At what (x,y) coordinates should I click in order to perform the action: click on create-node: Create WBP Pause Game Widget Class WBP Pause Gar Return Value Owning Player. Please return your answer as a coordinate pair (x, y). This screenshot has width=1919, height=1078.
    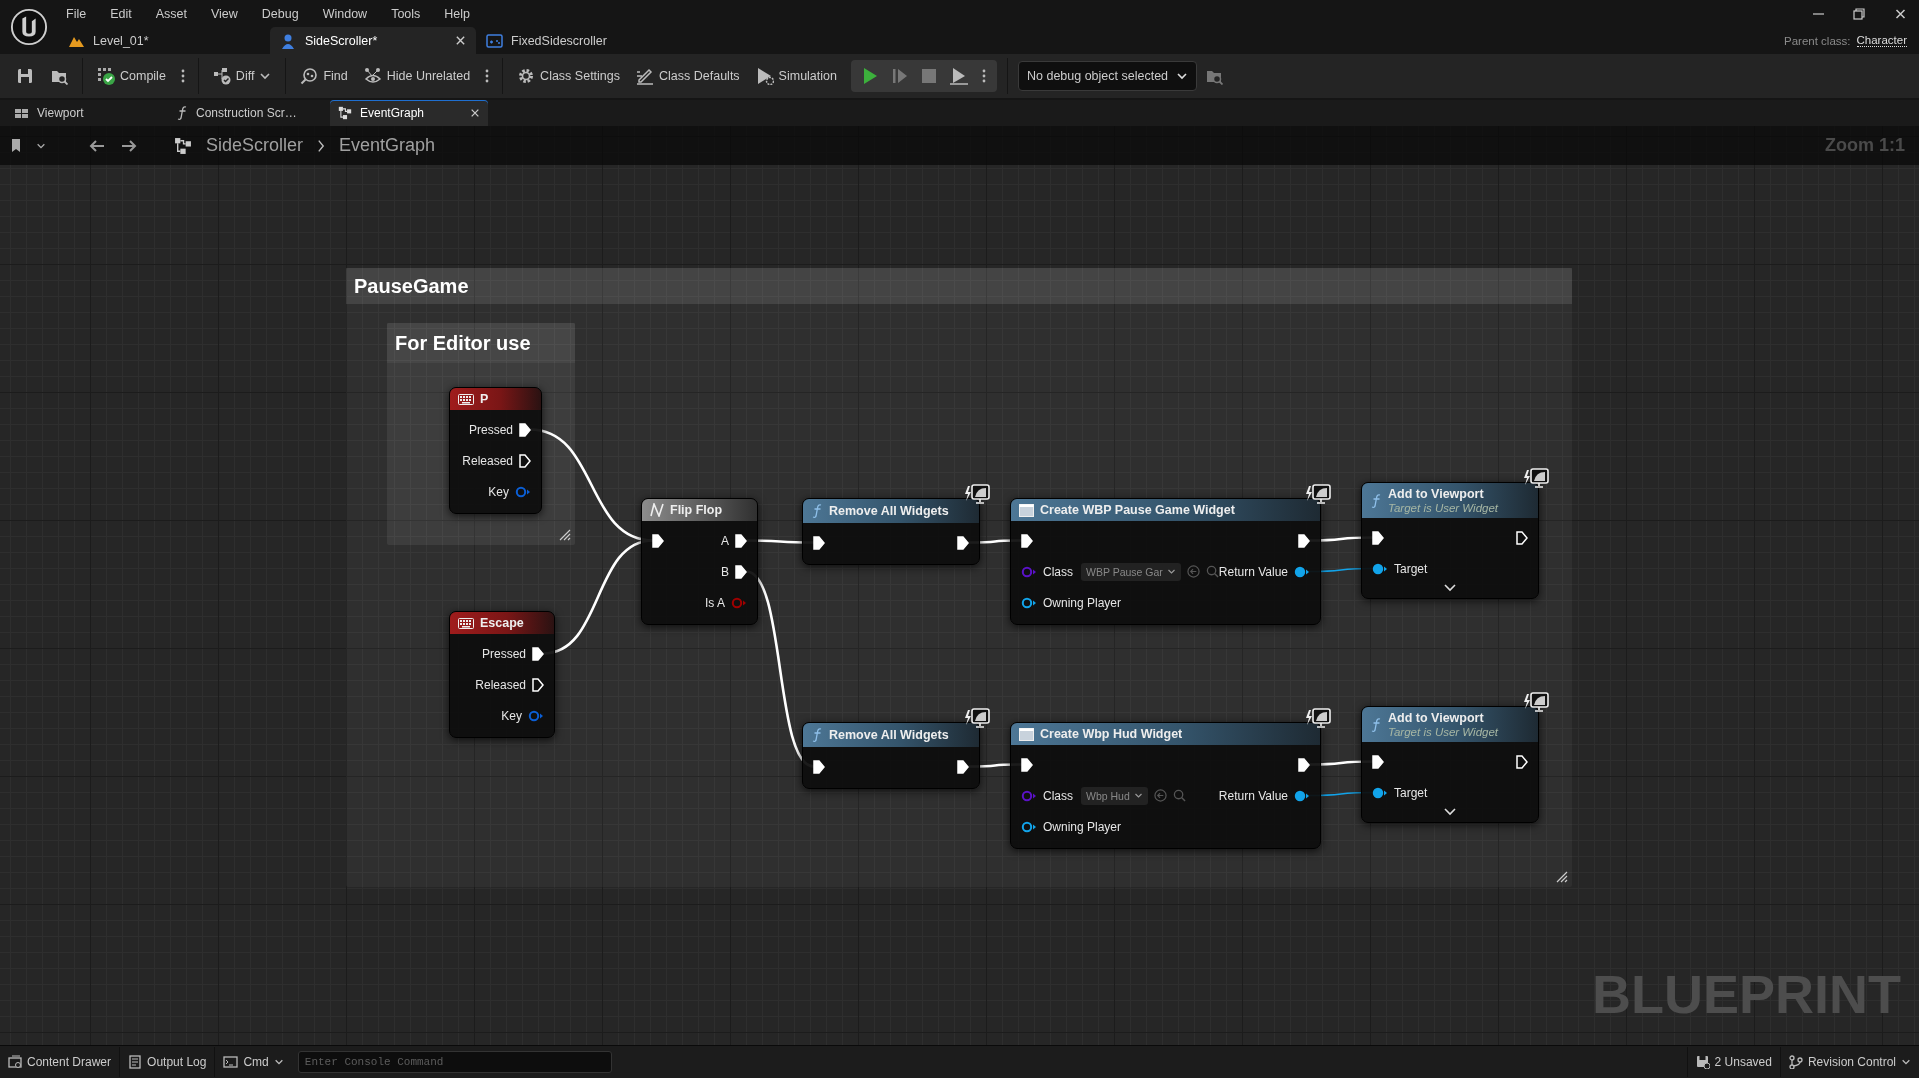
    Looking at the image, I should click on (1165, 561).